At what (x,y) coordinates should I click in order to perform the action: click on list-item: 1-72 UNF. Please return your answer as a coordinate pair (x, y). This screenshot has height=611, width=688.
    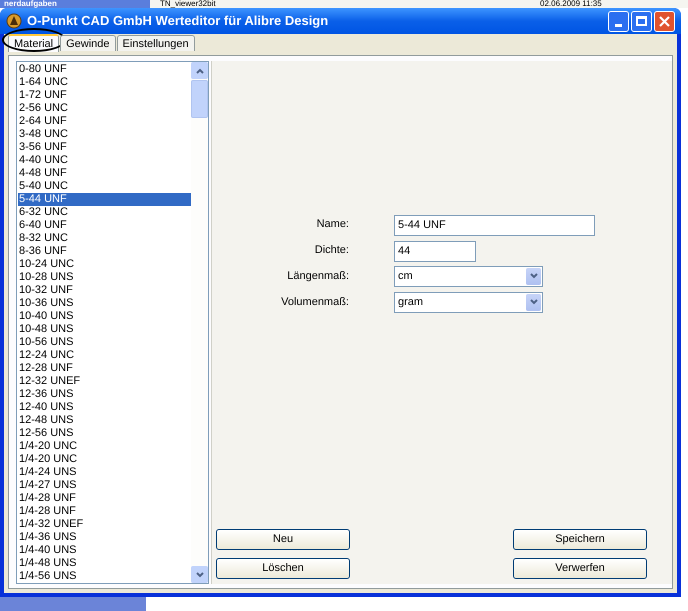
    Looking at the image, I should click on (104, 95).